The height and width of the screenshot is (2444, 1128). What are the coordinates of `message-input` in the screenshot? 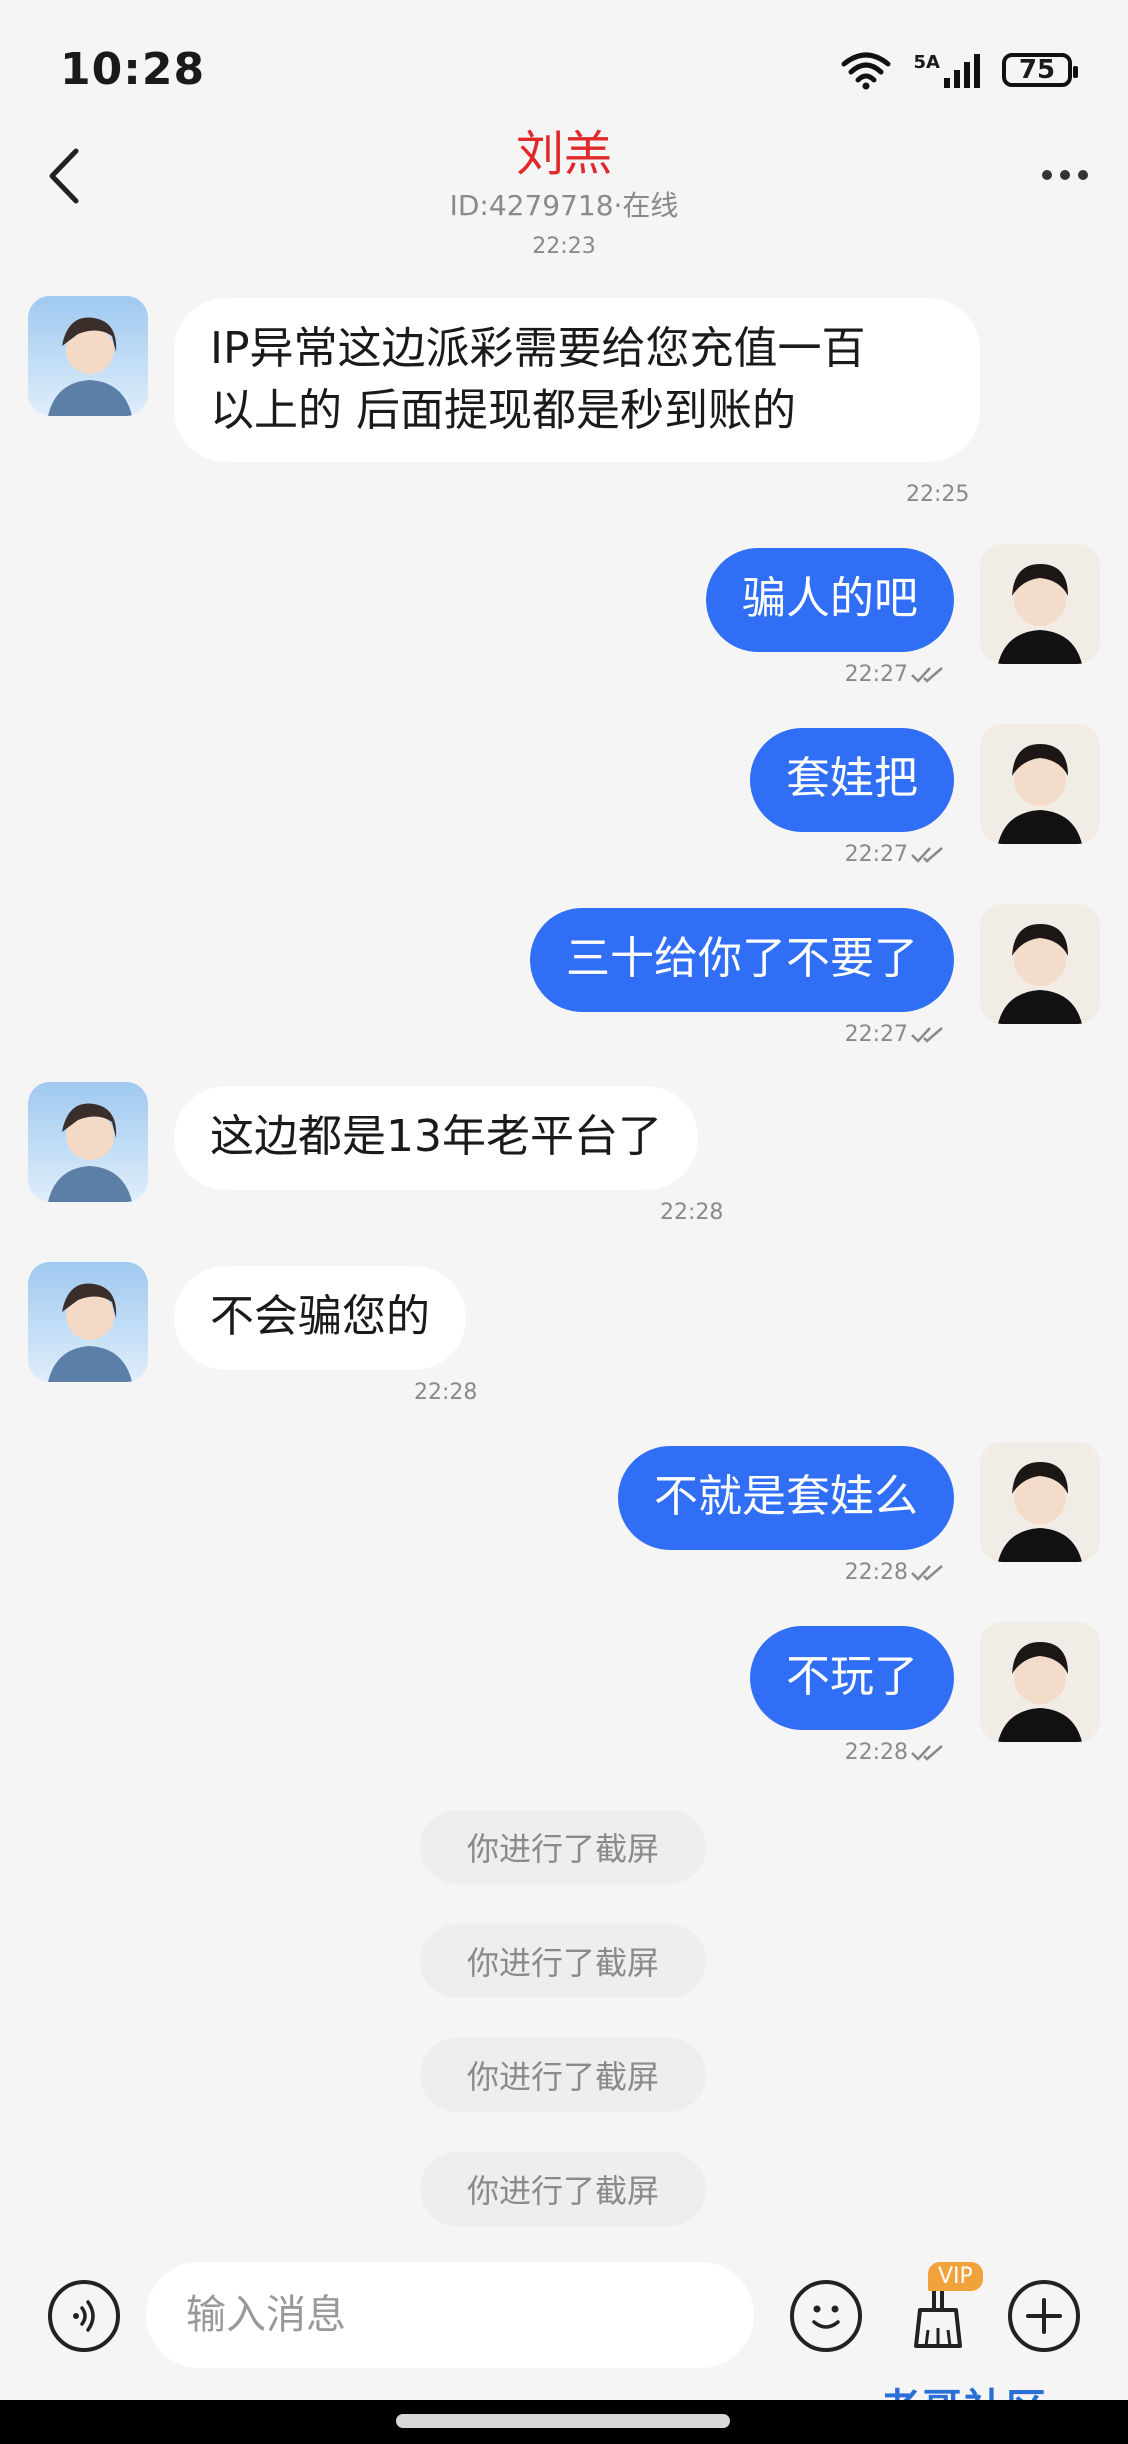 It's located at (450, 2315).